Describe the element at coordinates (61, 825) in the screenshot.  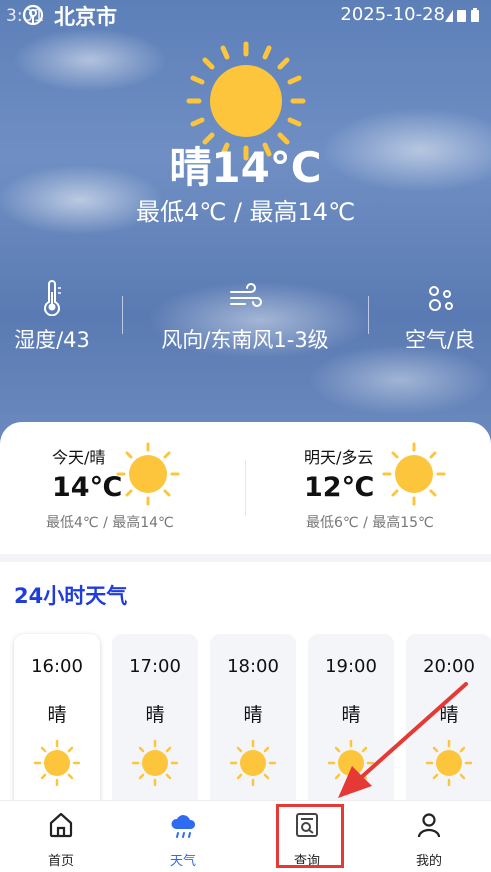
I see `home-icon` at that location.